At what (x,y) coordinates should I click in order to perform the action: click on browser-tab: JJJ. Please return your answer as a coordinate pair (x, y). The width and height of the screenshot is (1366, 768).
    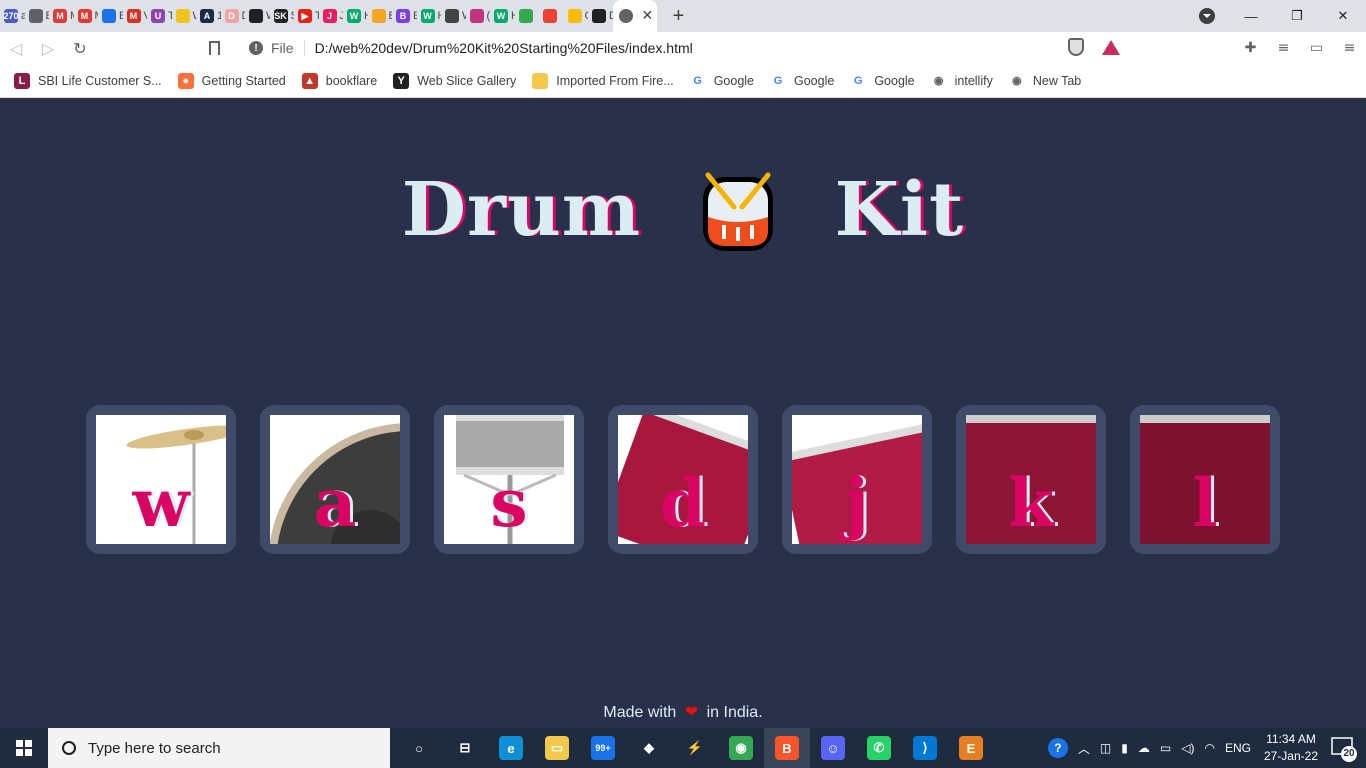
    Looking at the image, I should click on (331, 16).